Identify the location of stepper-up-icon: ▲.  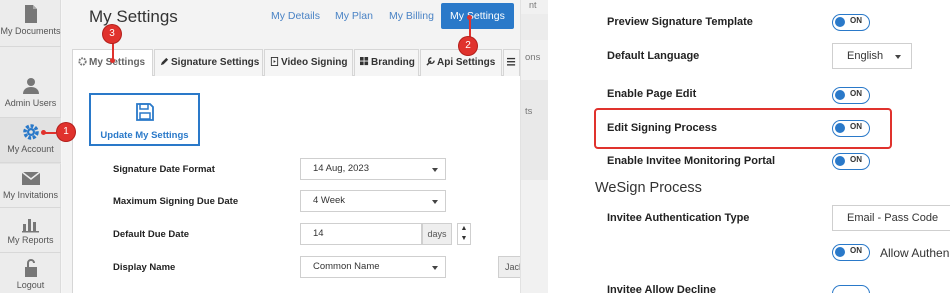
(464, 229).